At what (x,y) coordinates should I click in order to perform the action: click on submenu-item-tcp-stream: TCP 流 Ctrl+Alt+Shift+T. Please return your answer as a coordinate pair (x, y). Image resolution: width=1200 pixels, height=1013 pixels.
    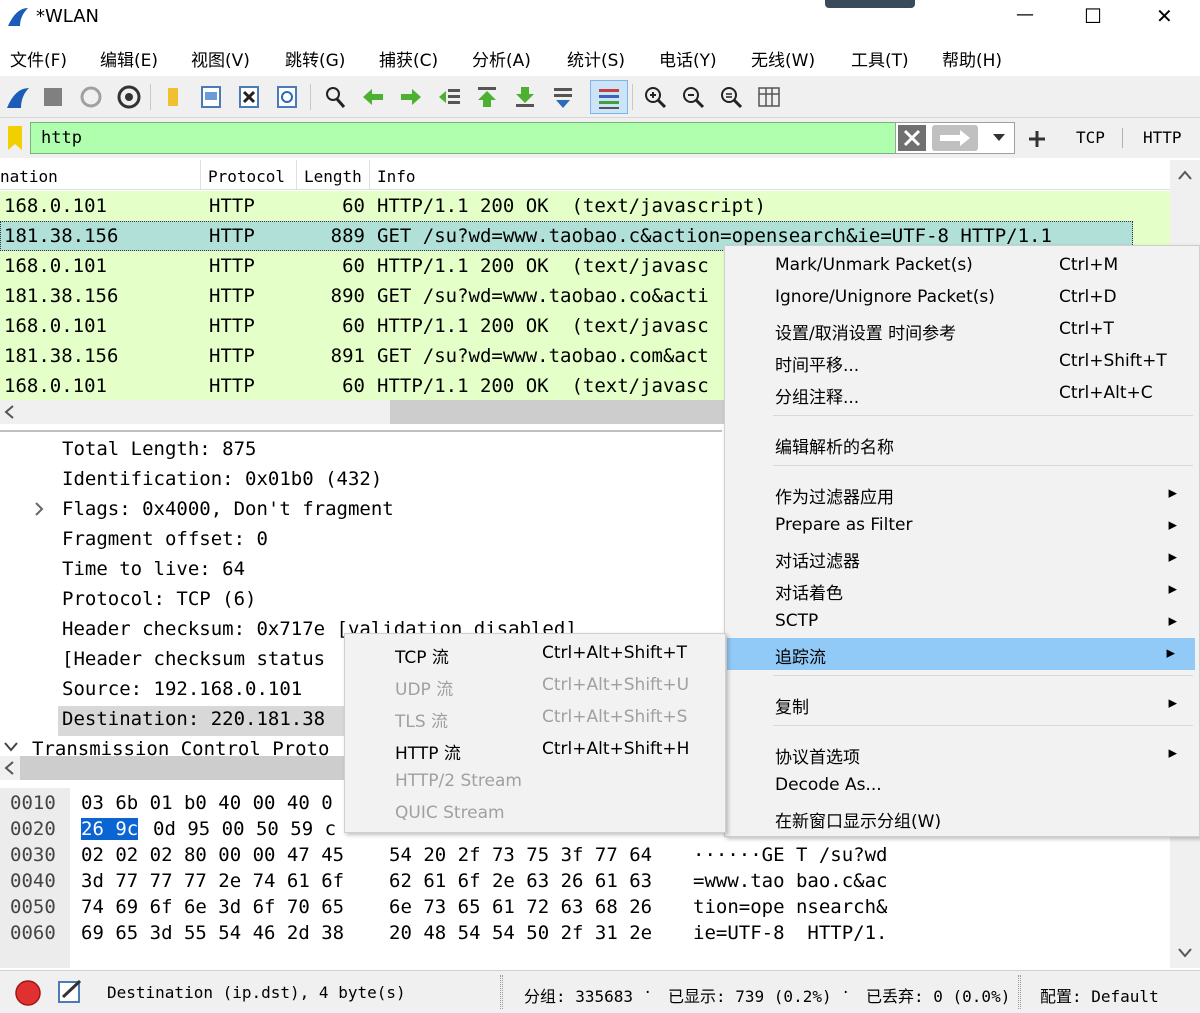
    Looking at the image, I should click on (535, 654).